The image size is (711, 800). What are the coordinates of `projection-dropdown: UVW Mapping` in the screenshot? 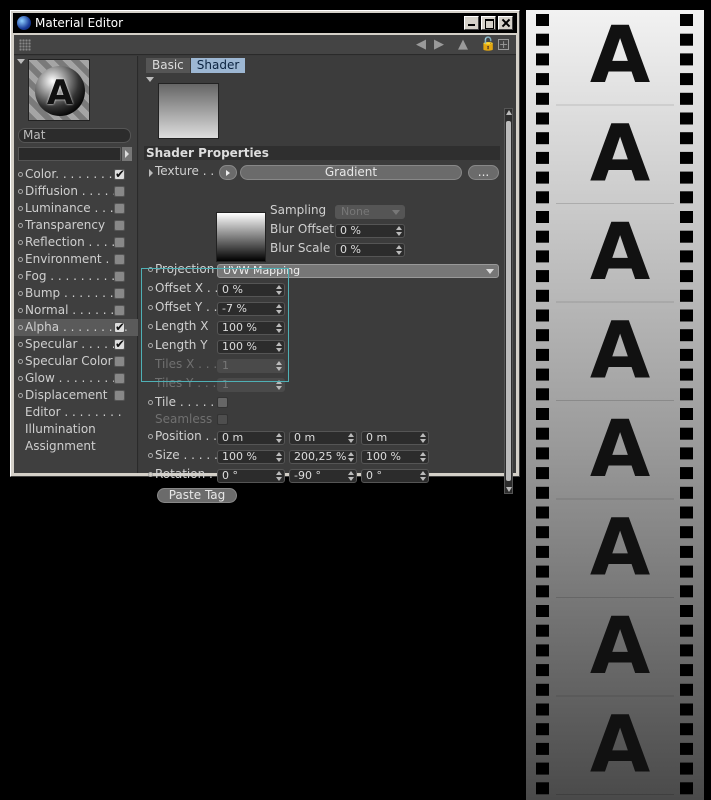 It's located at (358, 271).